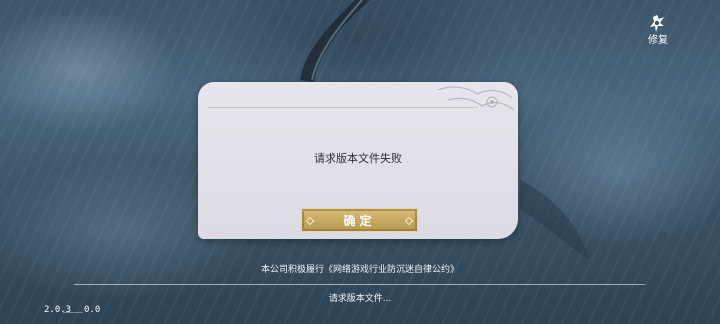 The image size is (720, 324). I want to click on cloud-ornament-icon, so click(476, 98).